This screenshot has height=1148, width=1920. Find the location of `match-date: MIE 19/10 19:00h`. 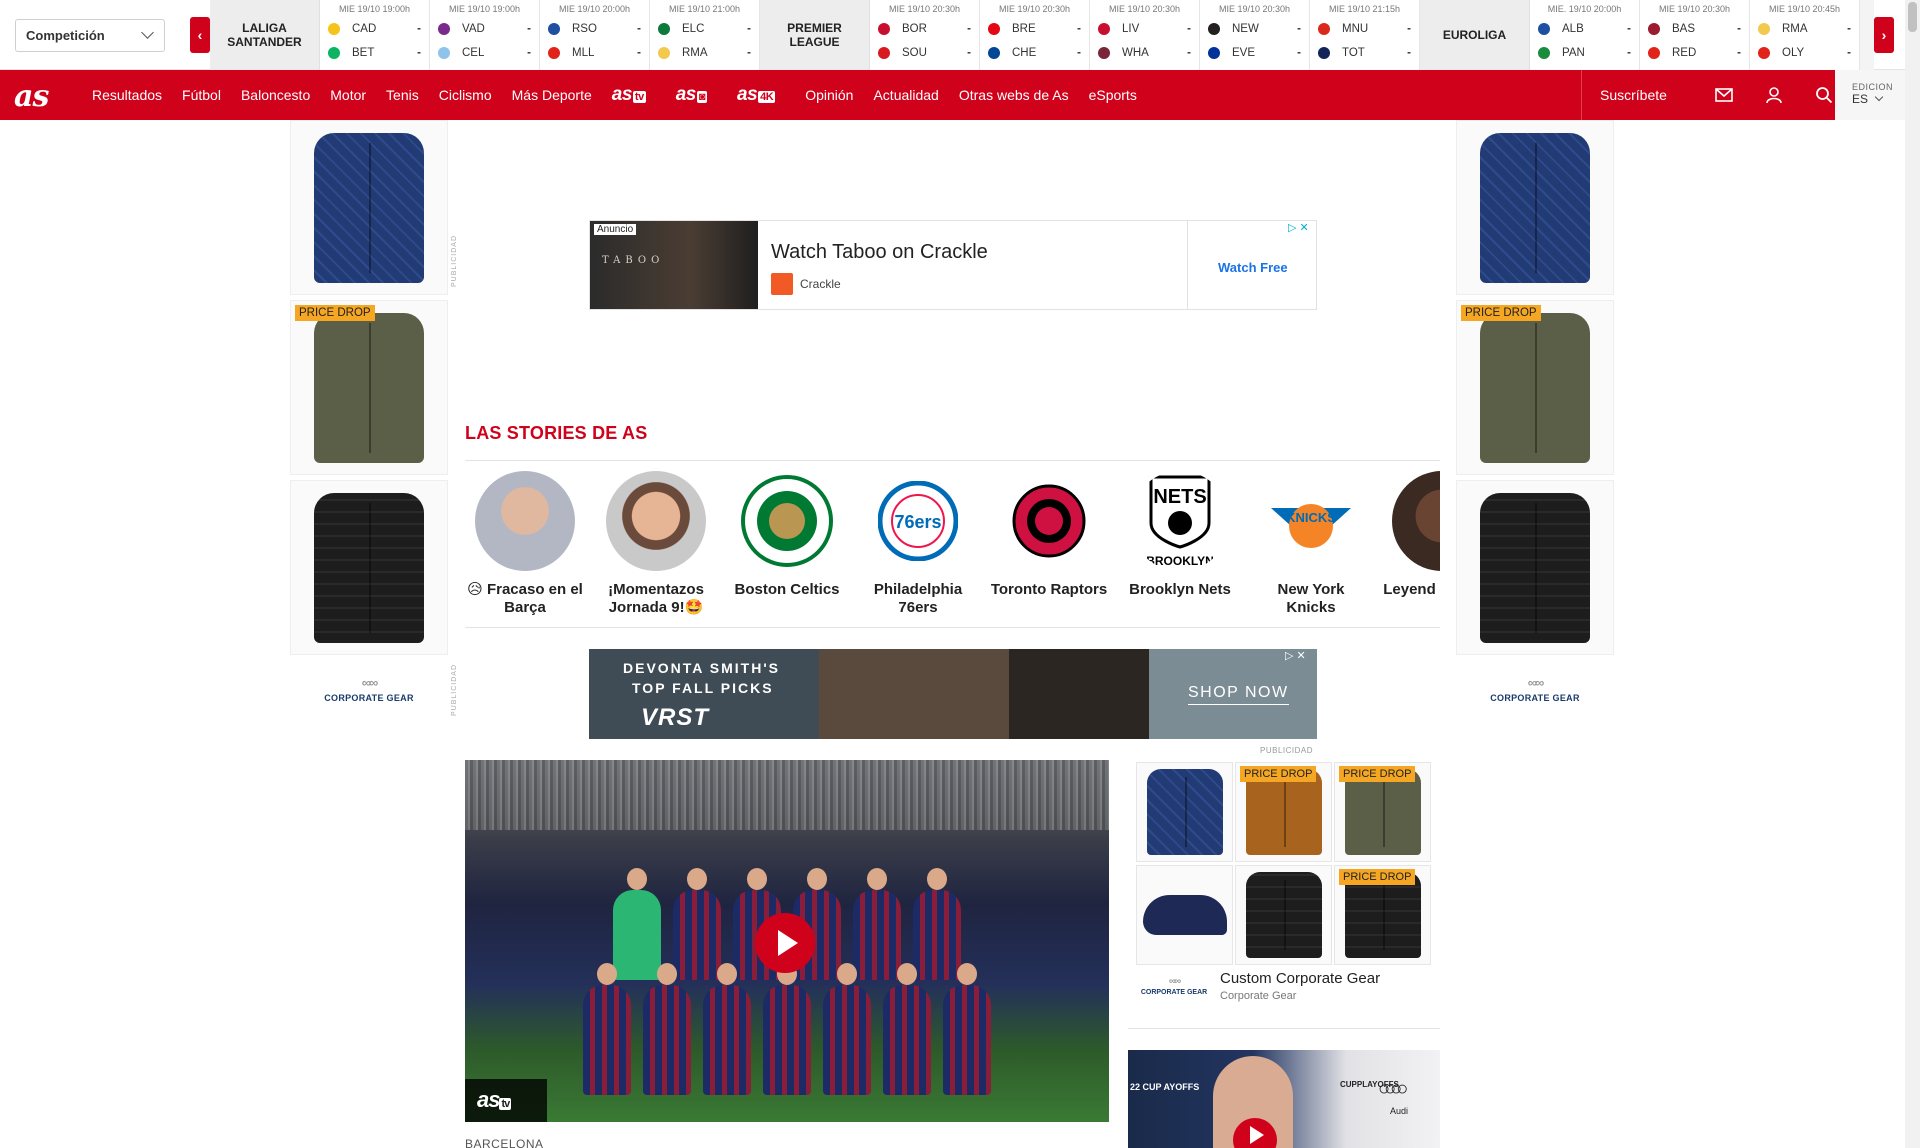

match-date: MIE 19/10 19:00h is located at coordinates (484, 9).